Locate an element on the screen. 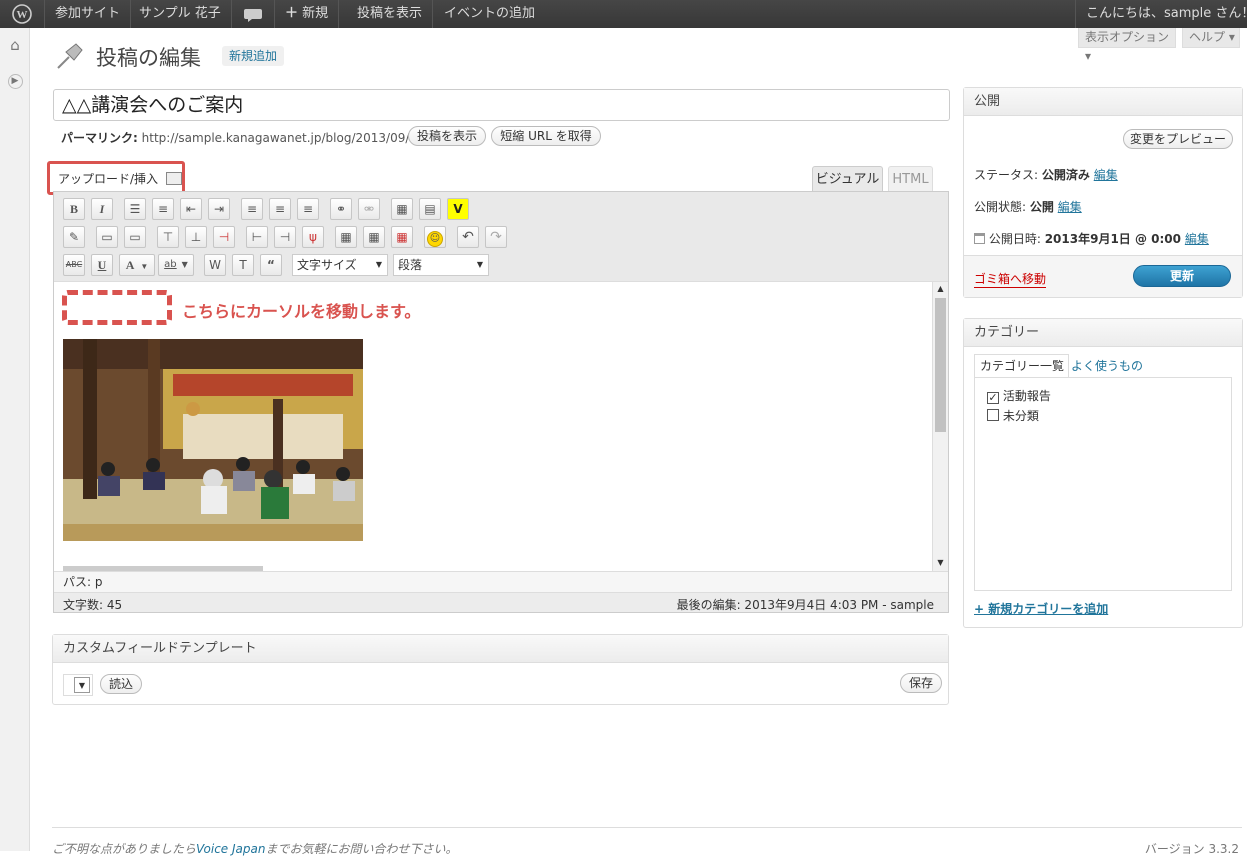 This screenshot has width=1247, height=857. checkbox-icon is located at coordinates (993, 415).